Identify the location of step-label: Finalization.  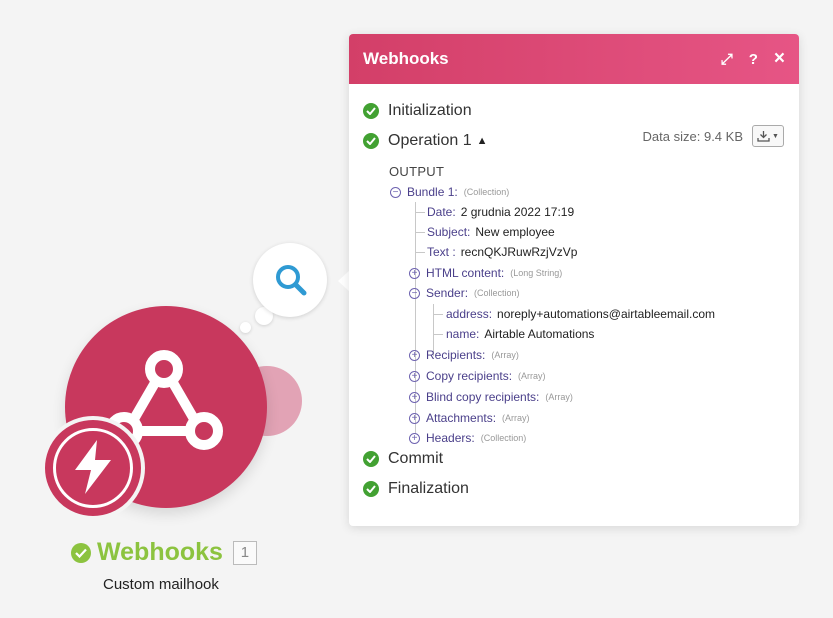
(428, 488).